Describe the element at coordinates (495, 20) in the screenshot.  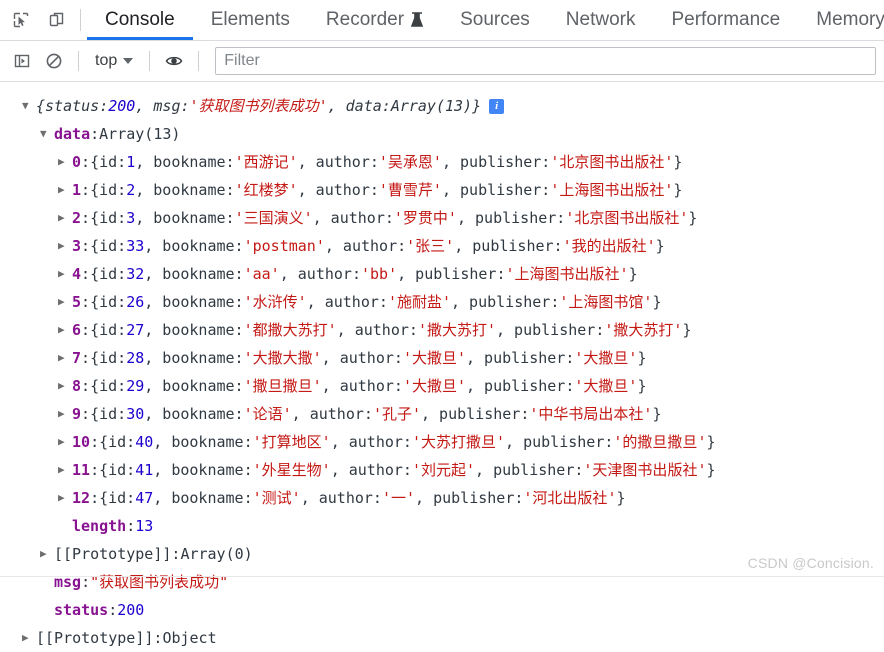
I see `tab-sources: Sources` at that location.